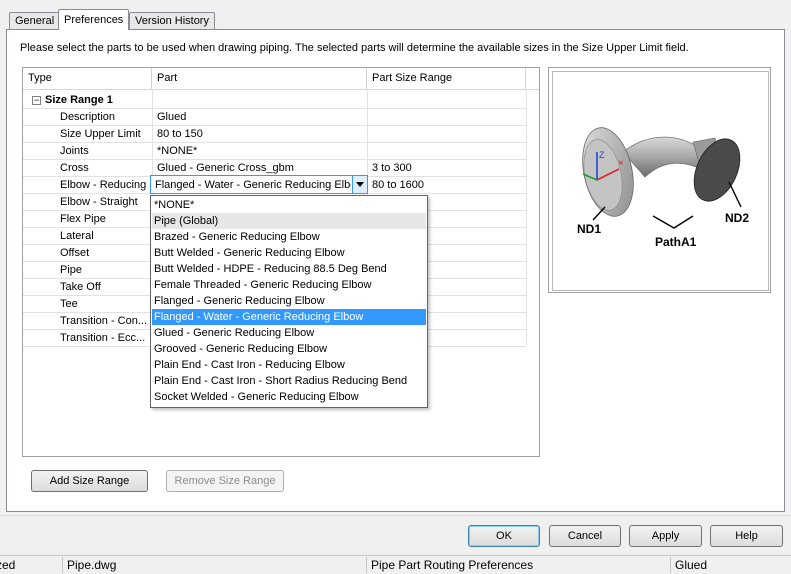  Describe the element at coordinates (730, 565) in the screenshot. I see `status-cell-part-family: Glued` at that location.